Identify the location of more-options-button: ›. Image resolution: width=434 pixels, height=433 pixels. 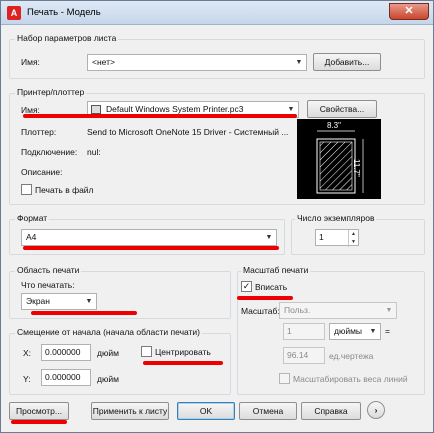
(376, 410).